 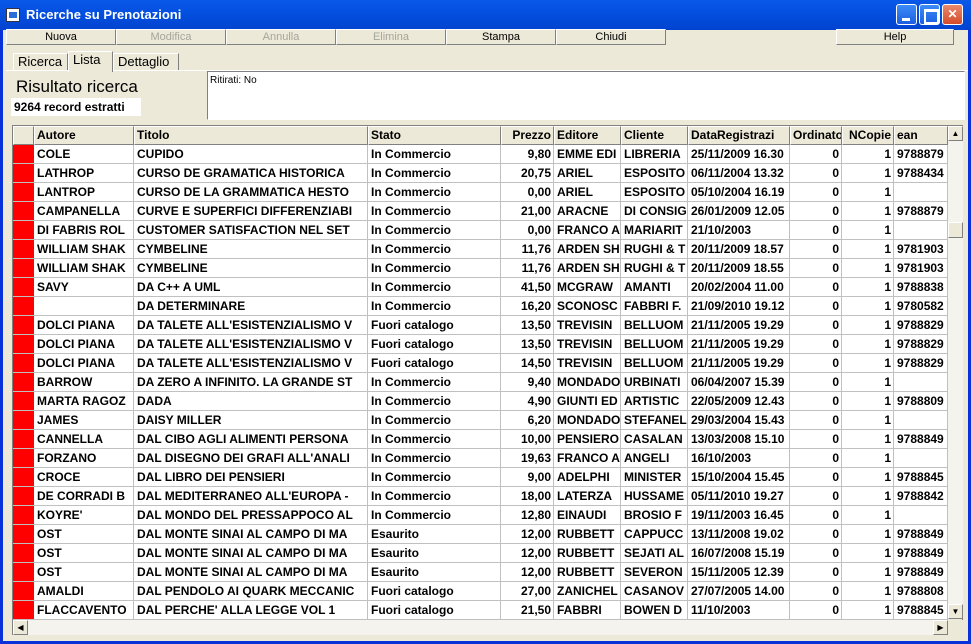 What do you see at coordinates (654, 553) in the screenshot?
I see `cell-cliente: SEJATI AL` at bounding box center [654, 553].